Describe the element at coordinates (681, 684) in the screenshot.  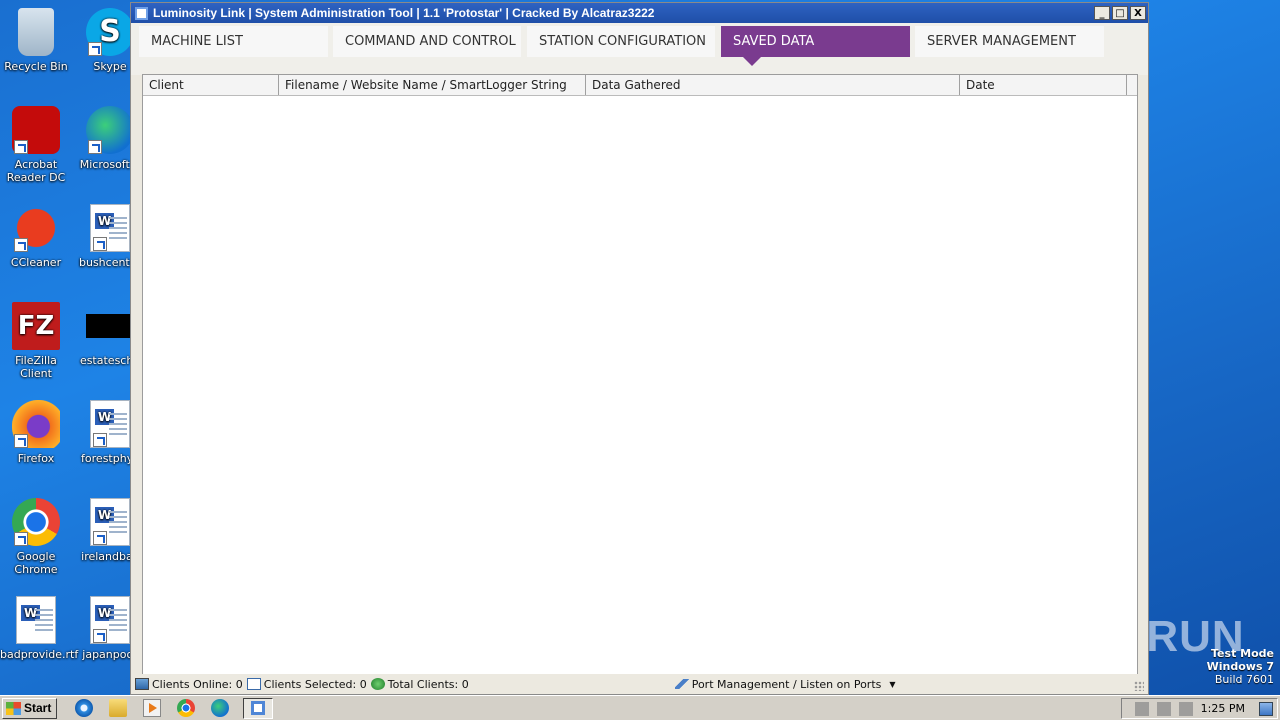
I see `pen-icon` at that location.